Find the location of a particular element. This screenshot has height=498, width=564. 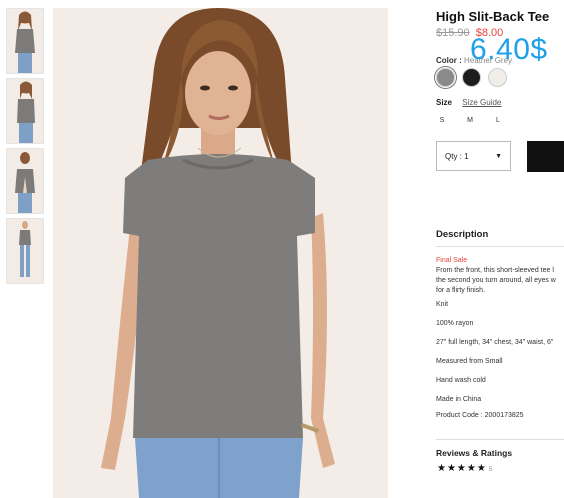

quantity-select: Qty : 1 ▼ is located at coordinates (473, 156).